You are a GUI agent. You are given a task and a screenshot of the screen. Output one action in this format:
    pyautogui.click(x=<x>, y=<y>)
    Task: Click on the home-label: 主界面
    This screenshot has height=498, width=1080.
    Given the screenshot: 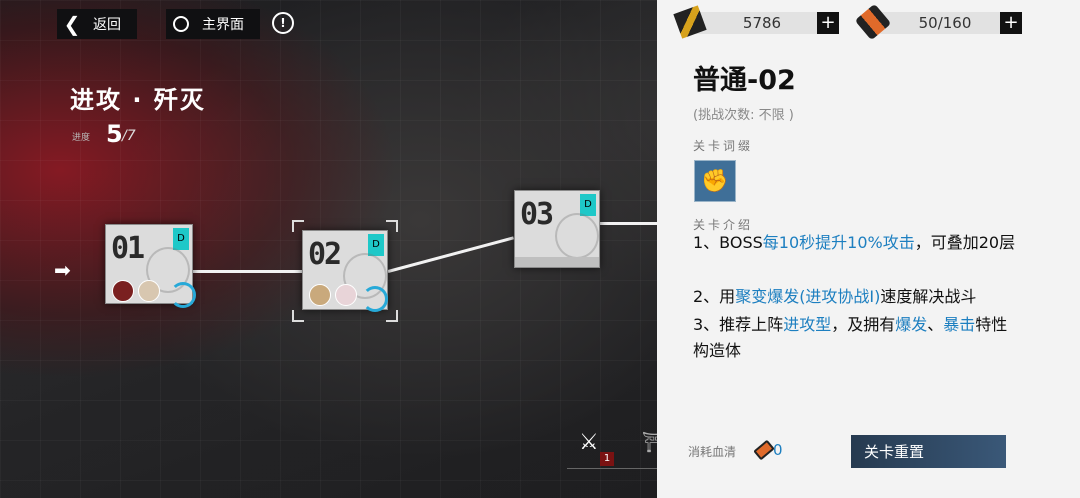 What is the action you would take?
    pyautogui.click(x=223, y=25)
    